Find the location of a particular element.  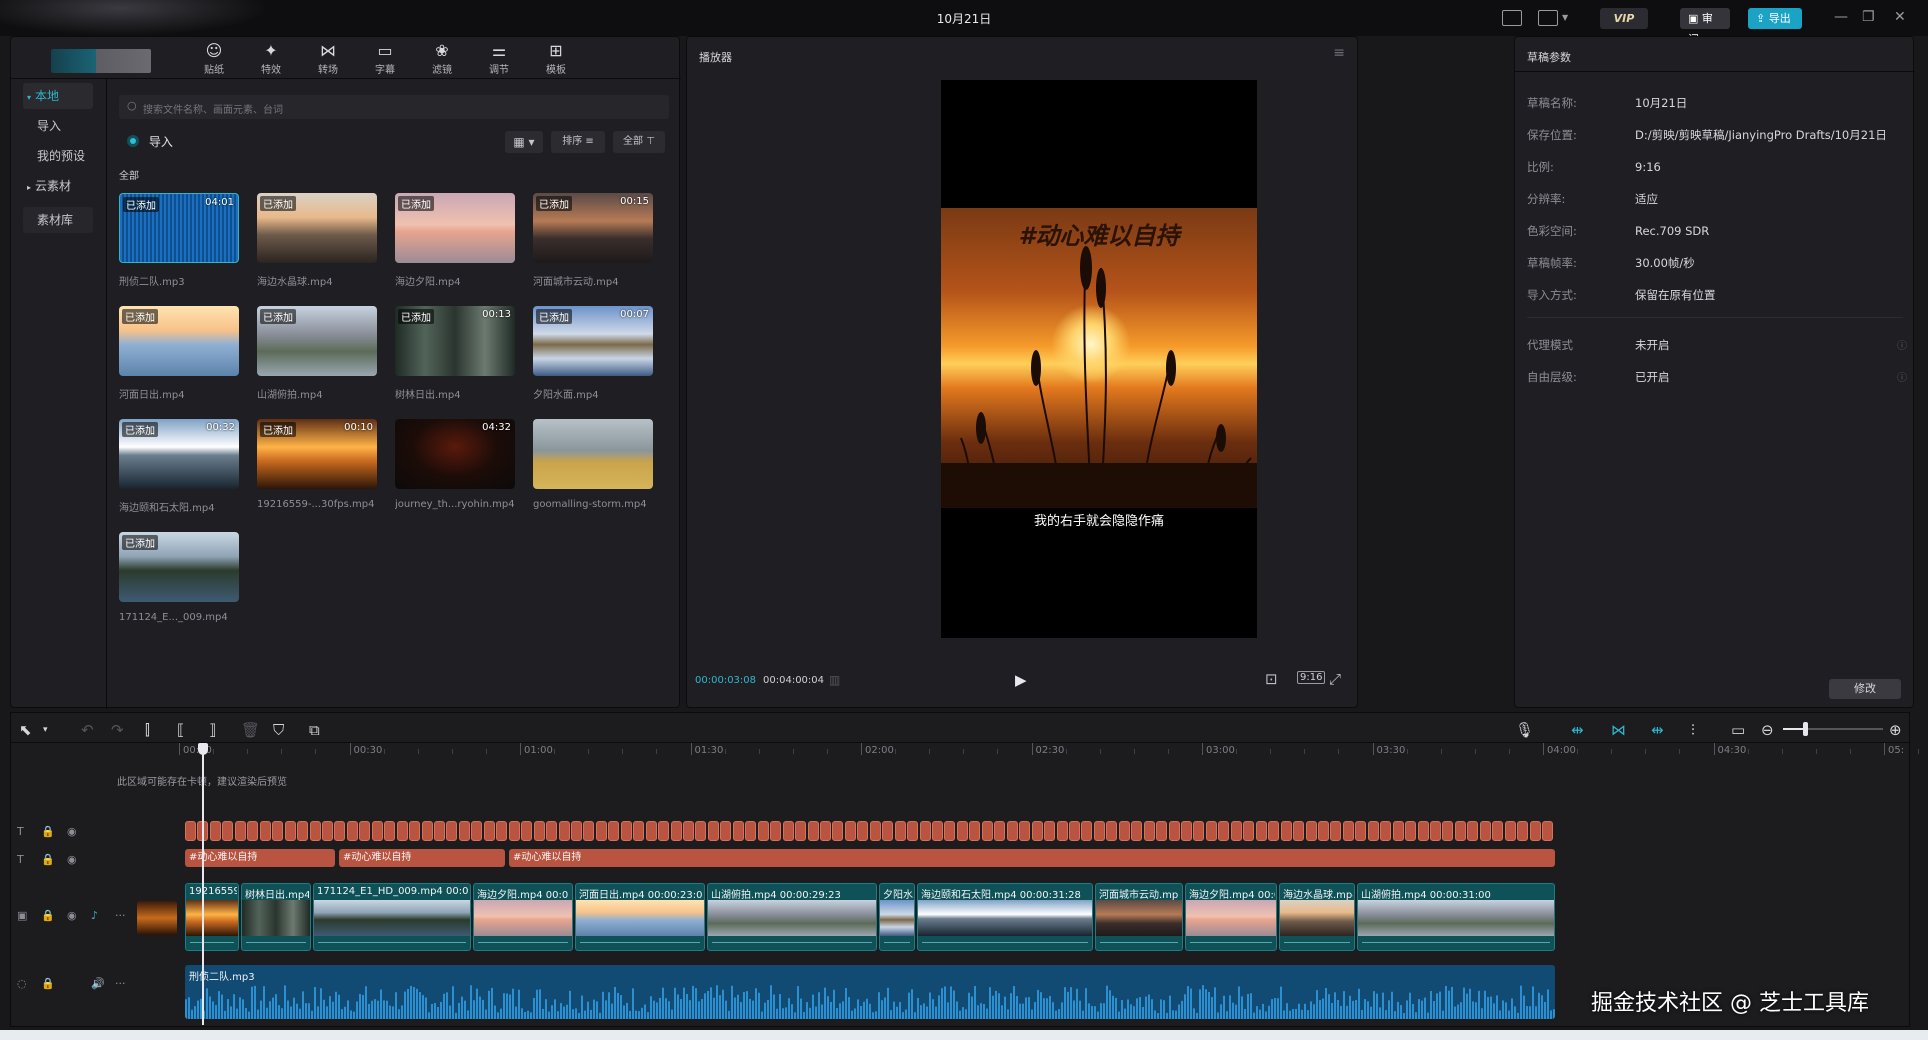

volume-icon: 🔊 is located at coordinates (98, 983).